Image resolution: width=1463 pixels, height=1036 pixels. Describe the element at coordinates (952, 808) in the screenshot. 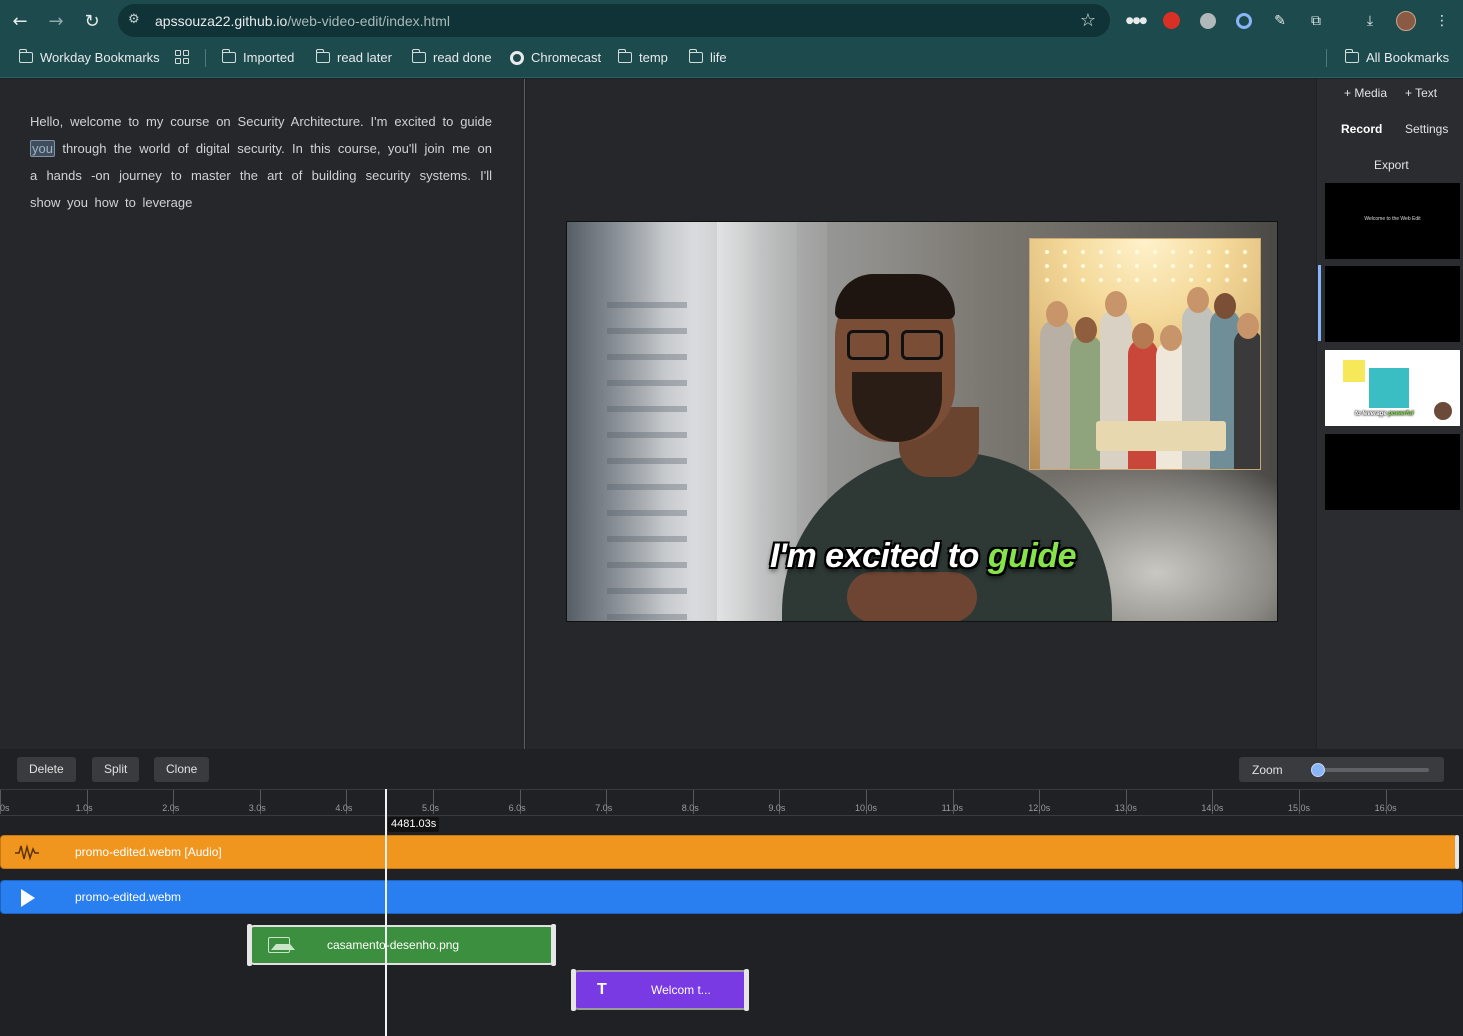

I see `ruler-tick-label: 11.0s` at that location.